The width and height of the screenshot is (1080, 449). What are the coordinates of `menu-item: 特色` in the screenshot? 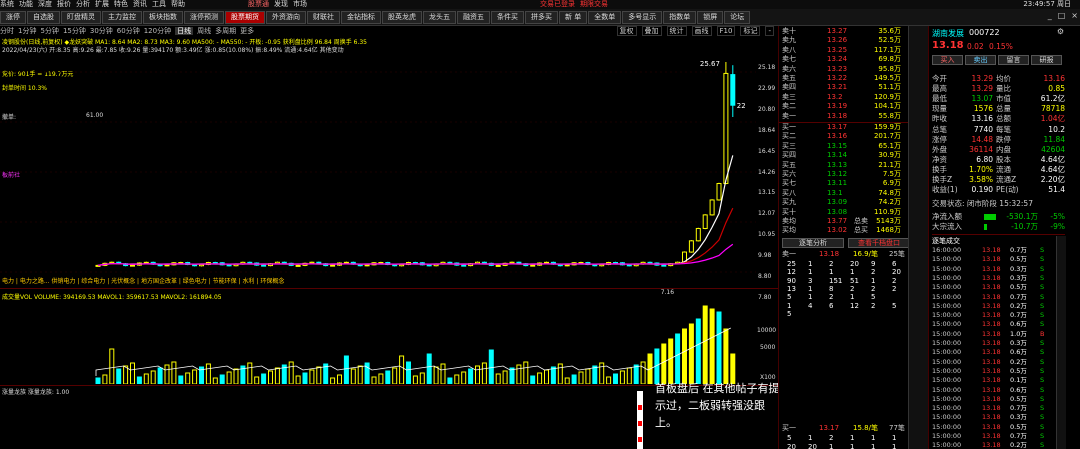 It's located at (121, 4).